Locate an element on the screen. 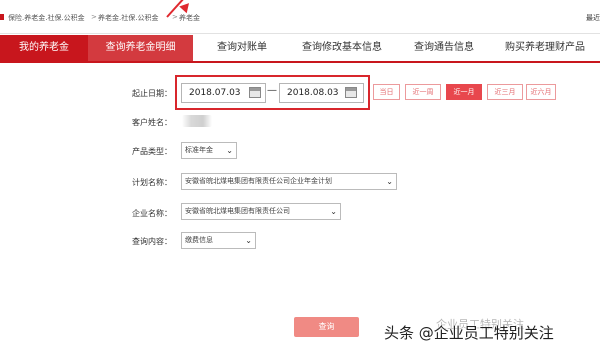 Image resolution: width=600 pixels, height=354 pixels. customer-name-value-redacted is located at coordinates (197, 121).